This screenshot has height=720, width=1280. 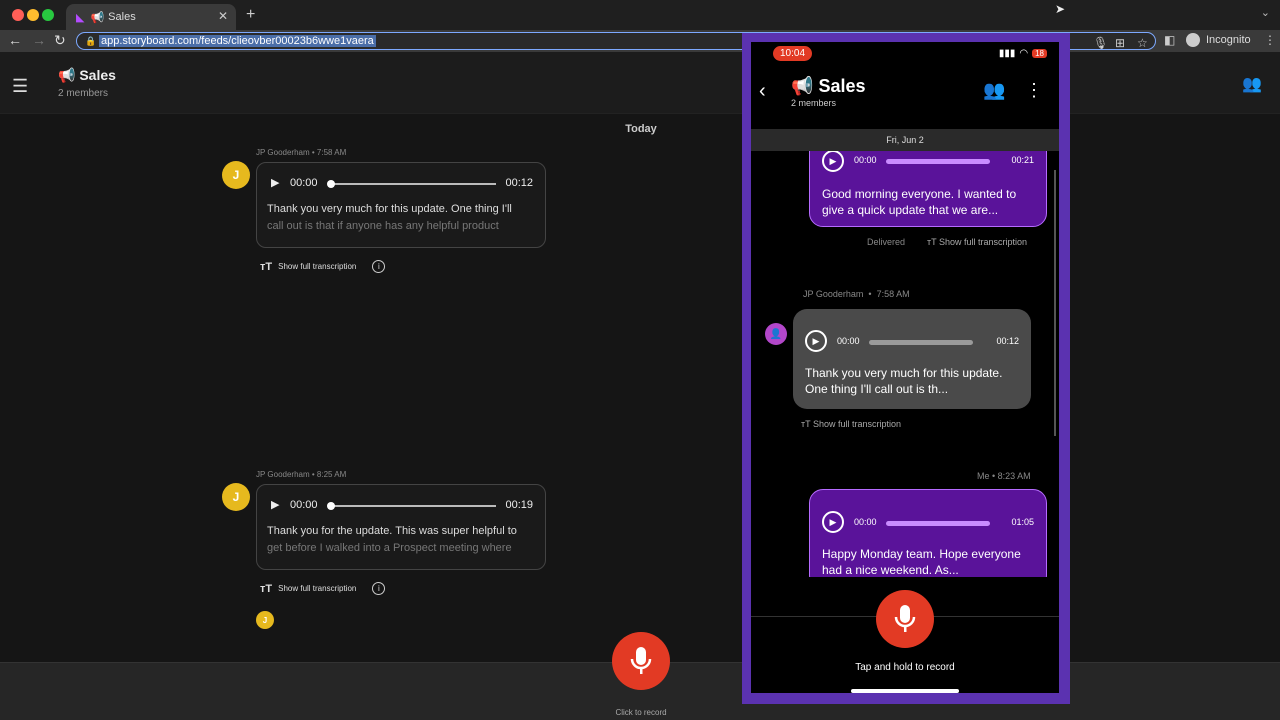 I want to click on message-time: 7:58 AM, so click(x=893, y=294).